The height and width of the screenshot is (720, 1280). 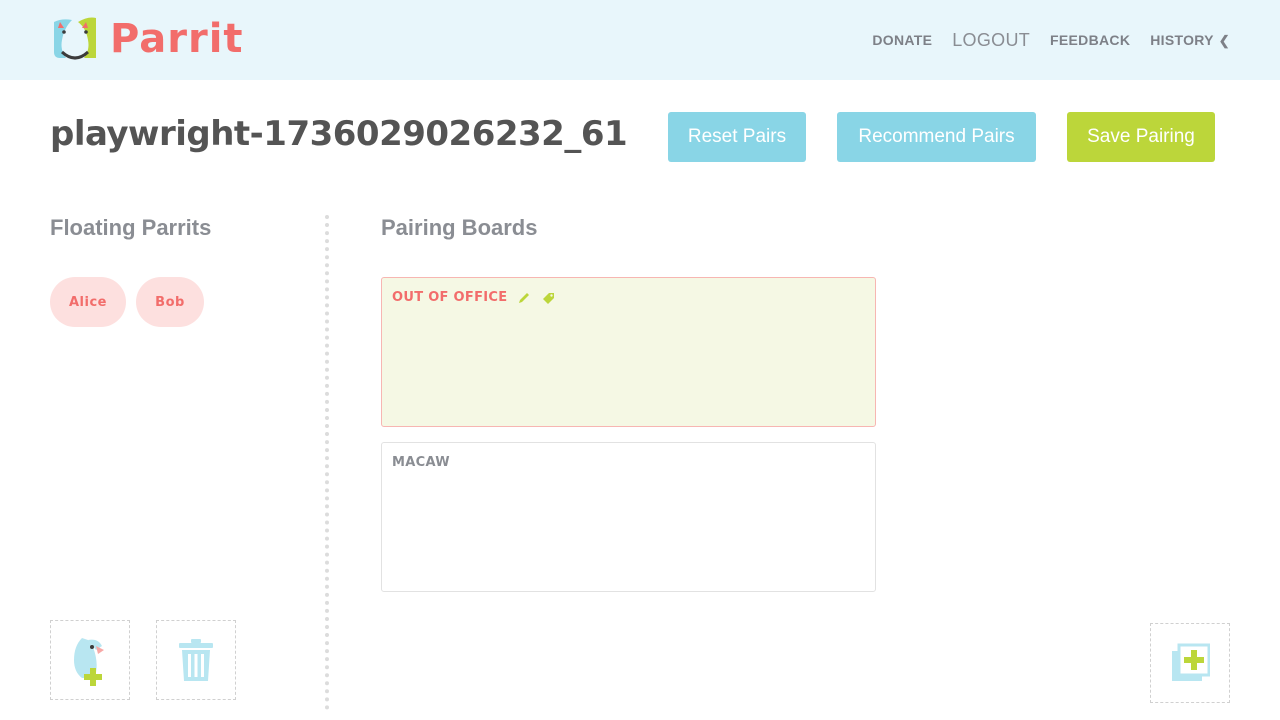 I want to click on person-chip: Bob, so click(x=170, y=302).